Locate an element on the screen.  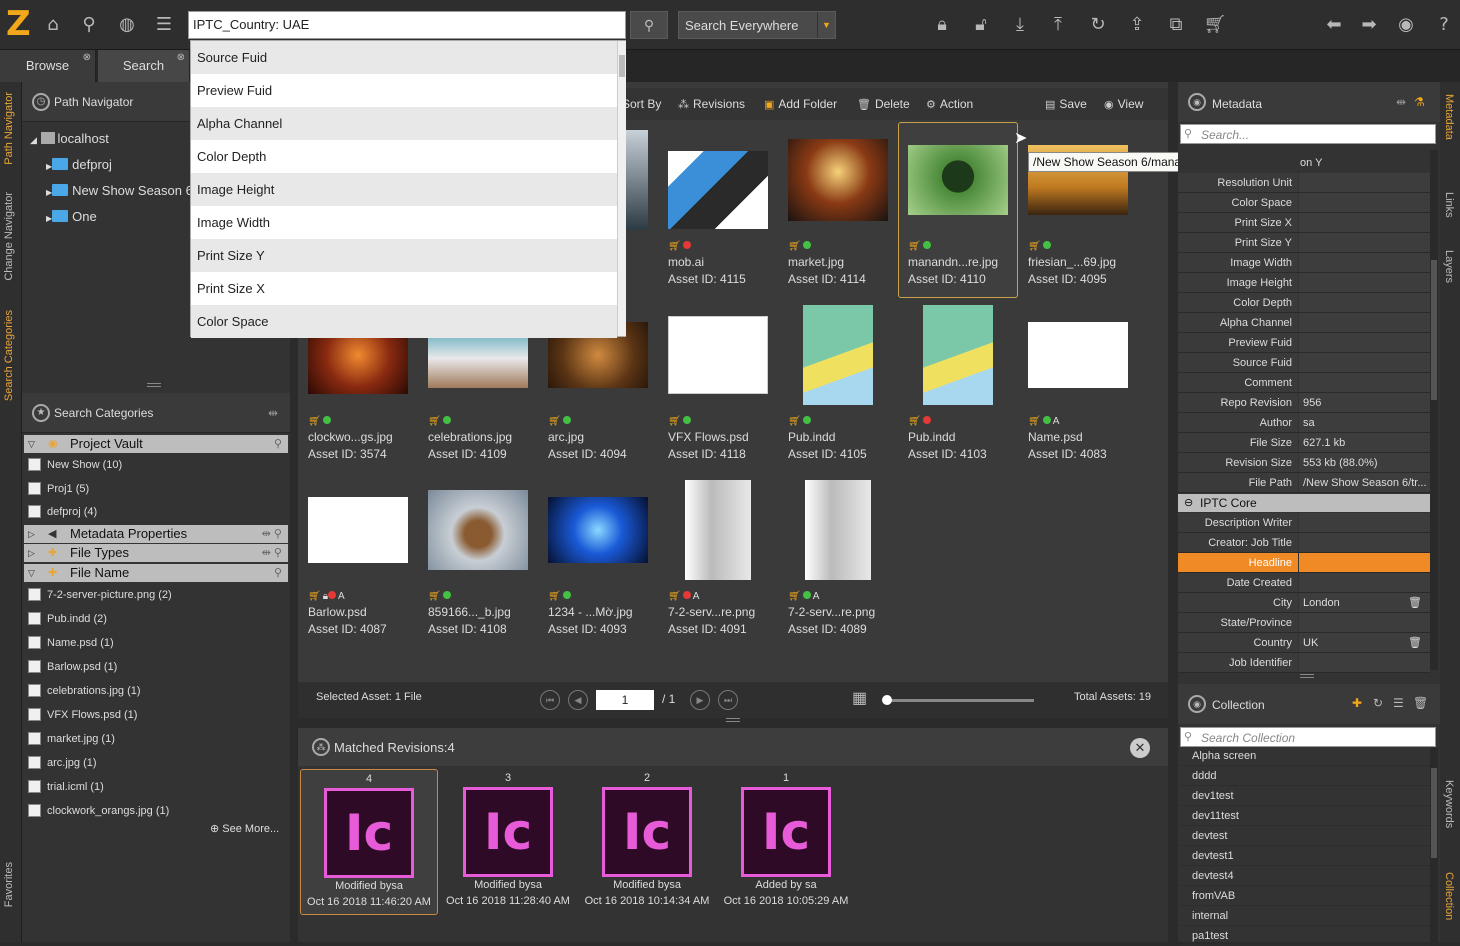
iptc-row: Description Writer is located at coordinates (1304, 523).